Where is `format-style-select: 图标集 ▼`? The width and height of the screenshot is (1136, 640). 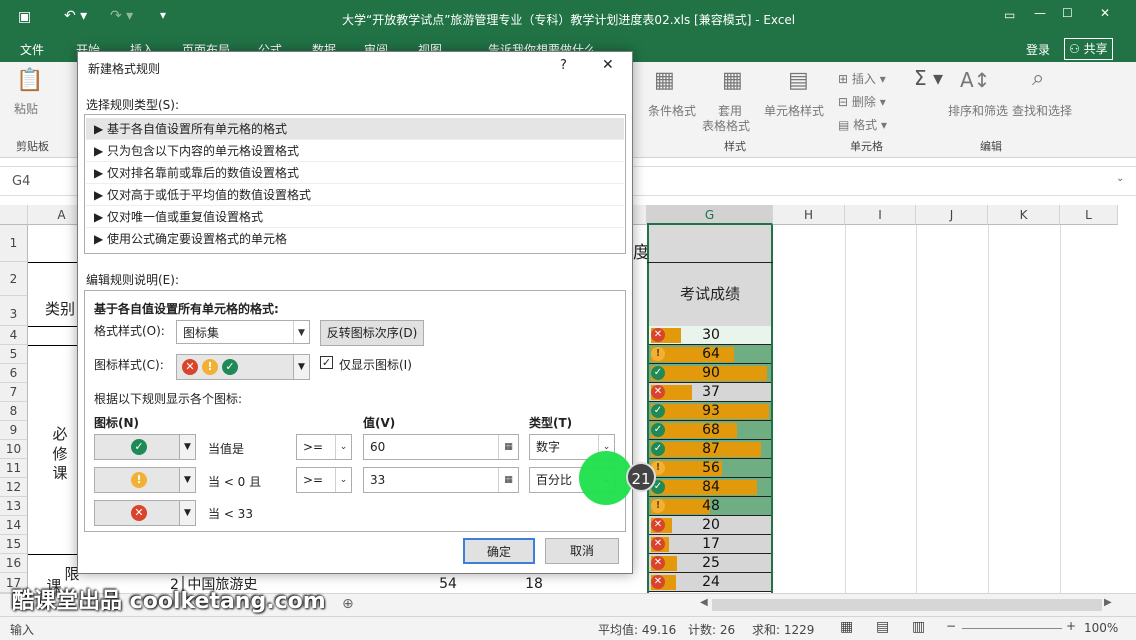 format-style-select: 图标集 ▼ is located at coordinates (243, 332).